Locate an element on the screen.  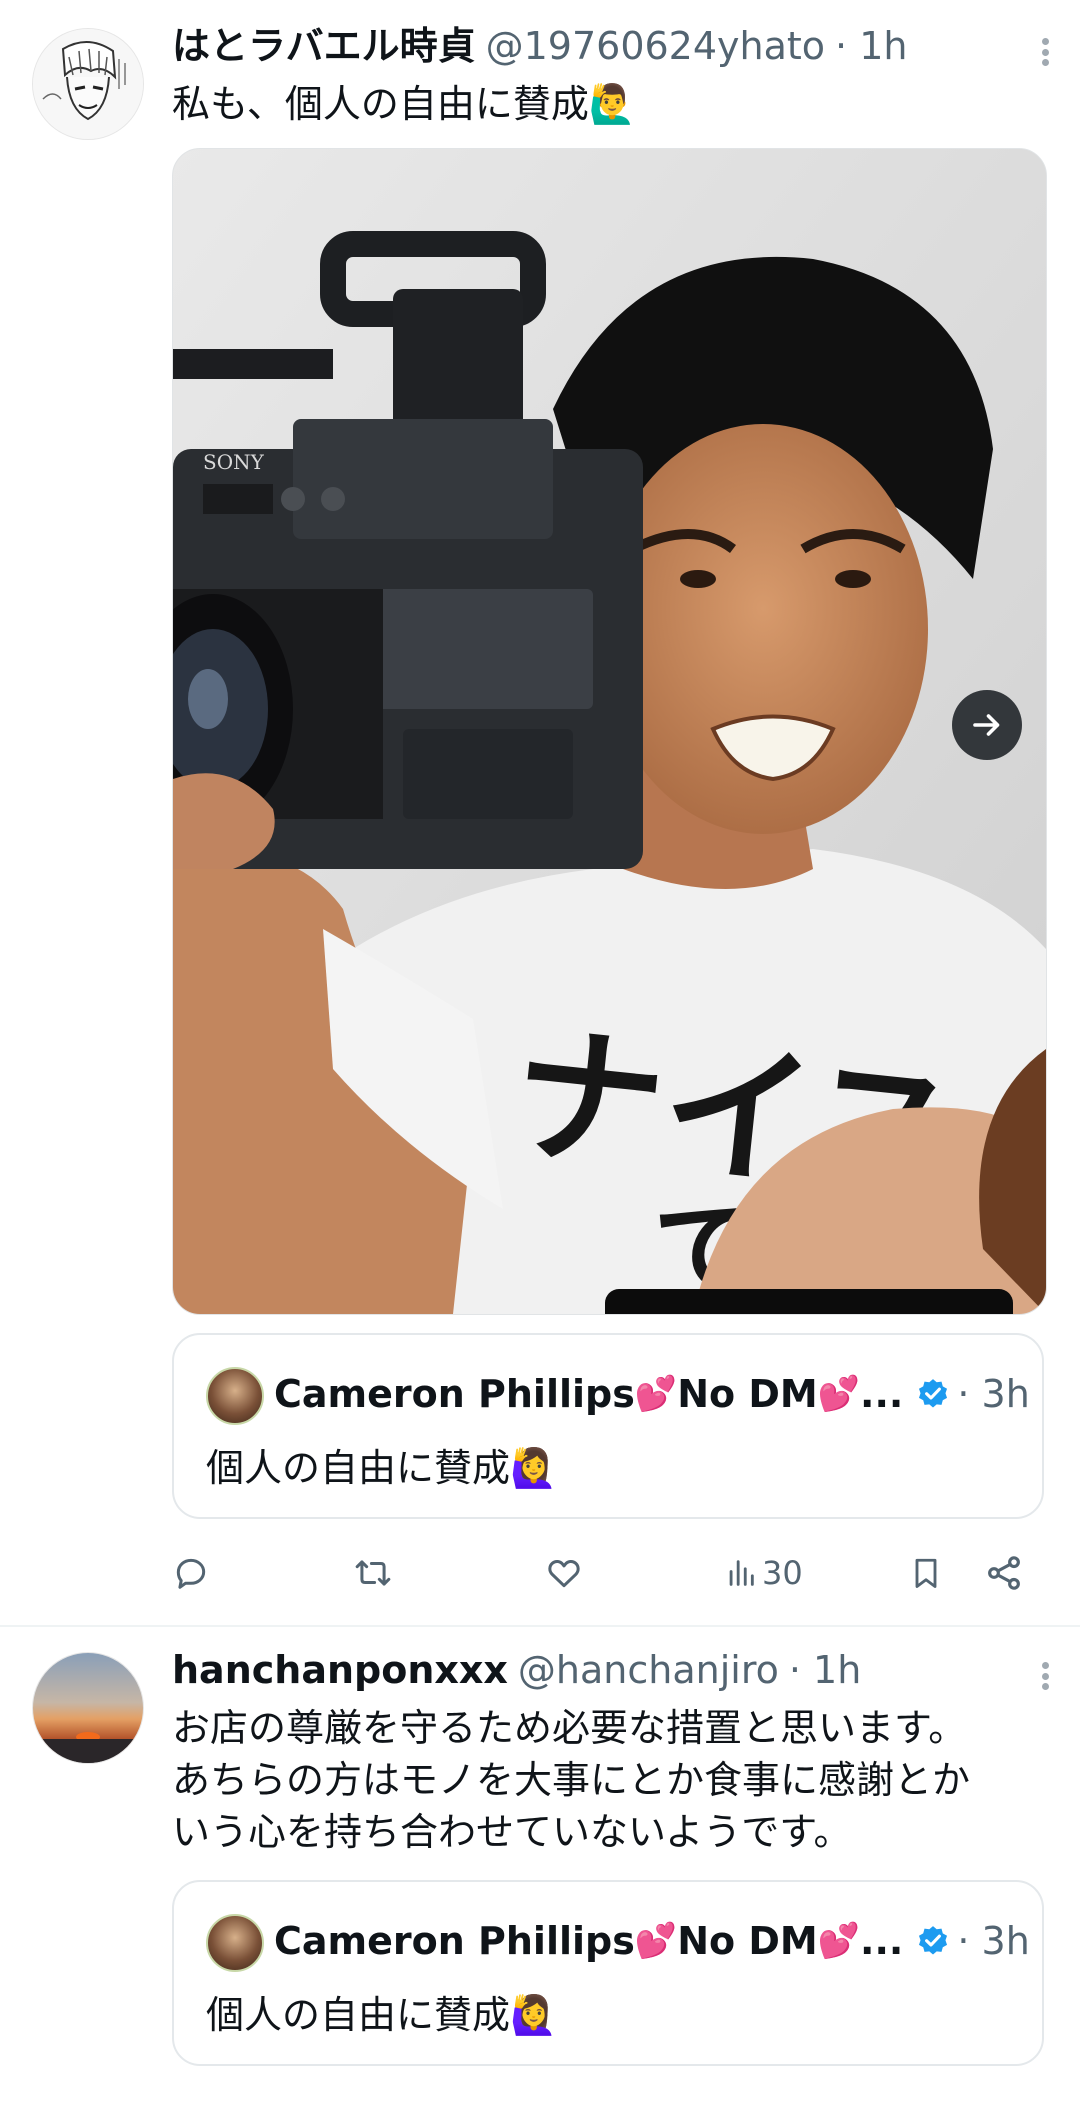
tweet-text: 私も、個人の自由に賛成🙋‍♂️ is located at coordinates (404, 104).